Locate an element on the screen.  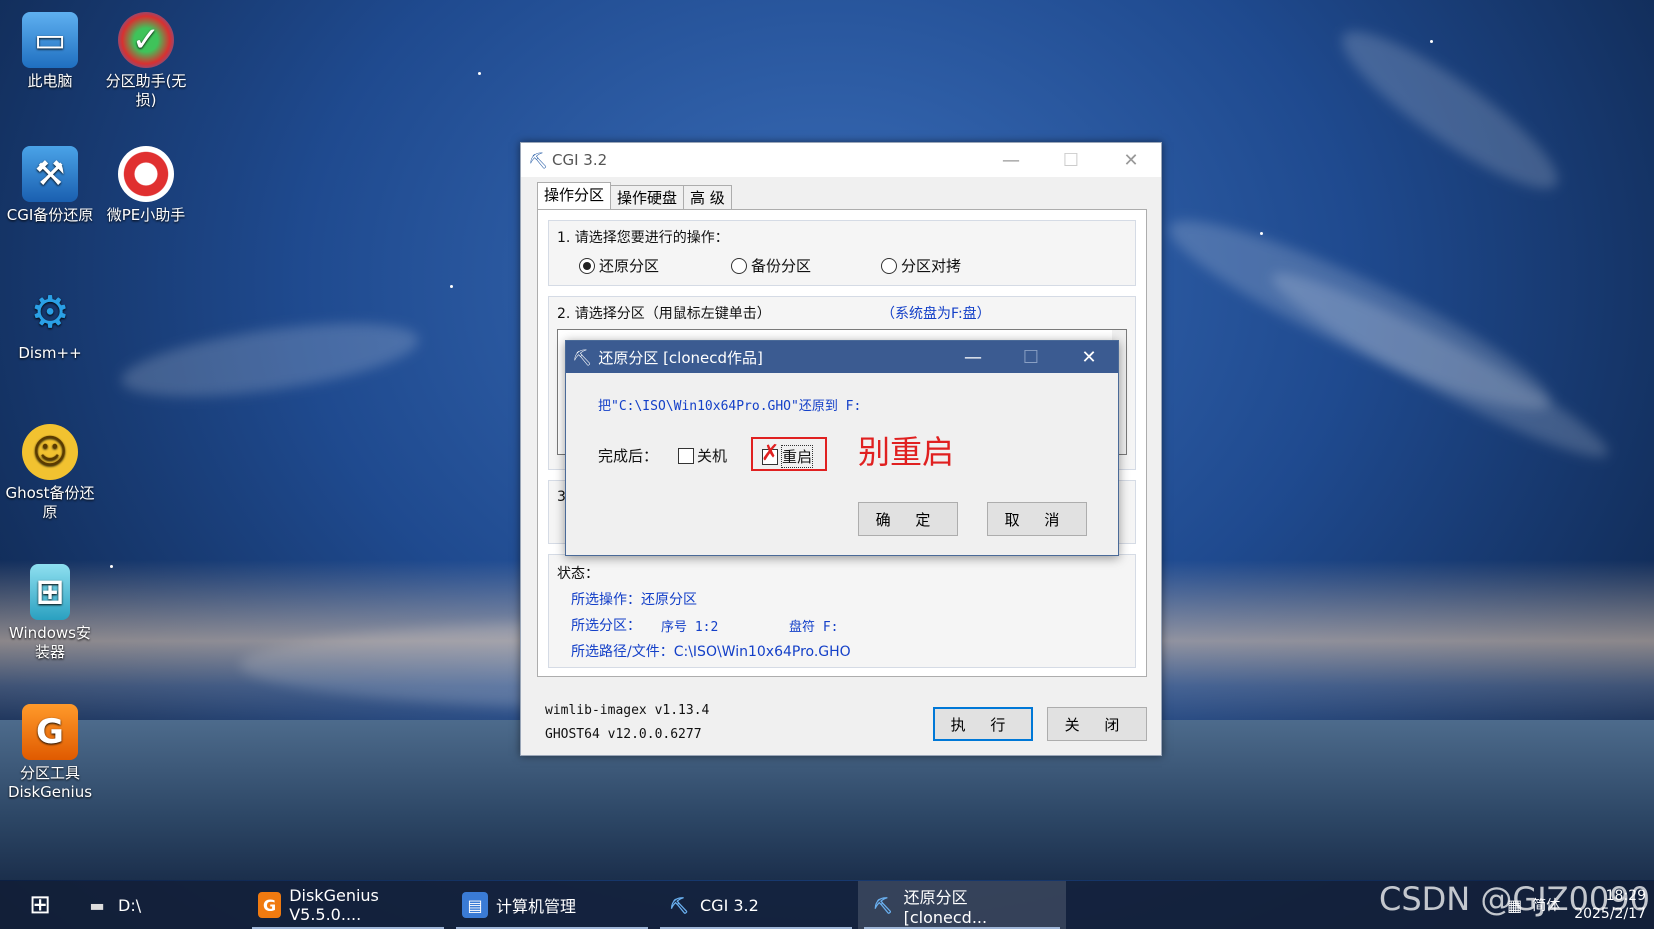
restart-checkbox: ✗ 重启 is located at coordinates (787, 455).